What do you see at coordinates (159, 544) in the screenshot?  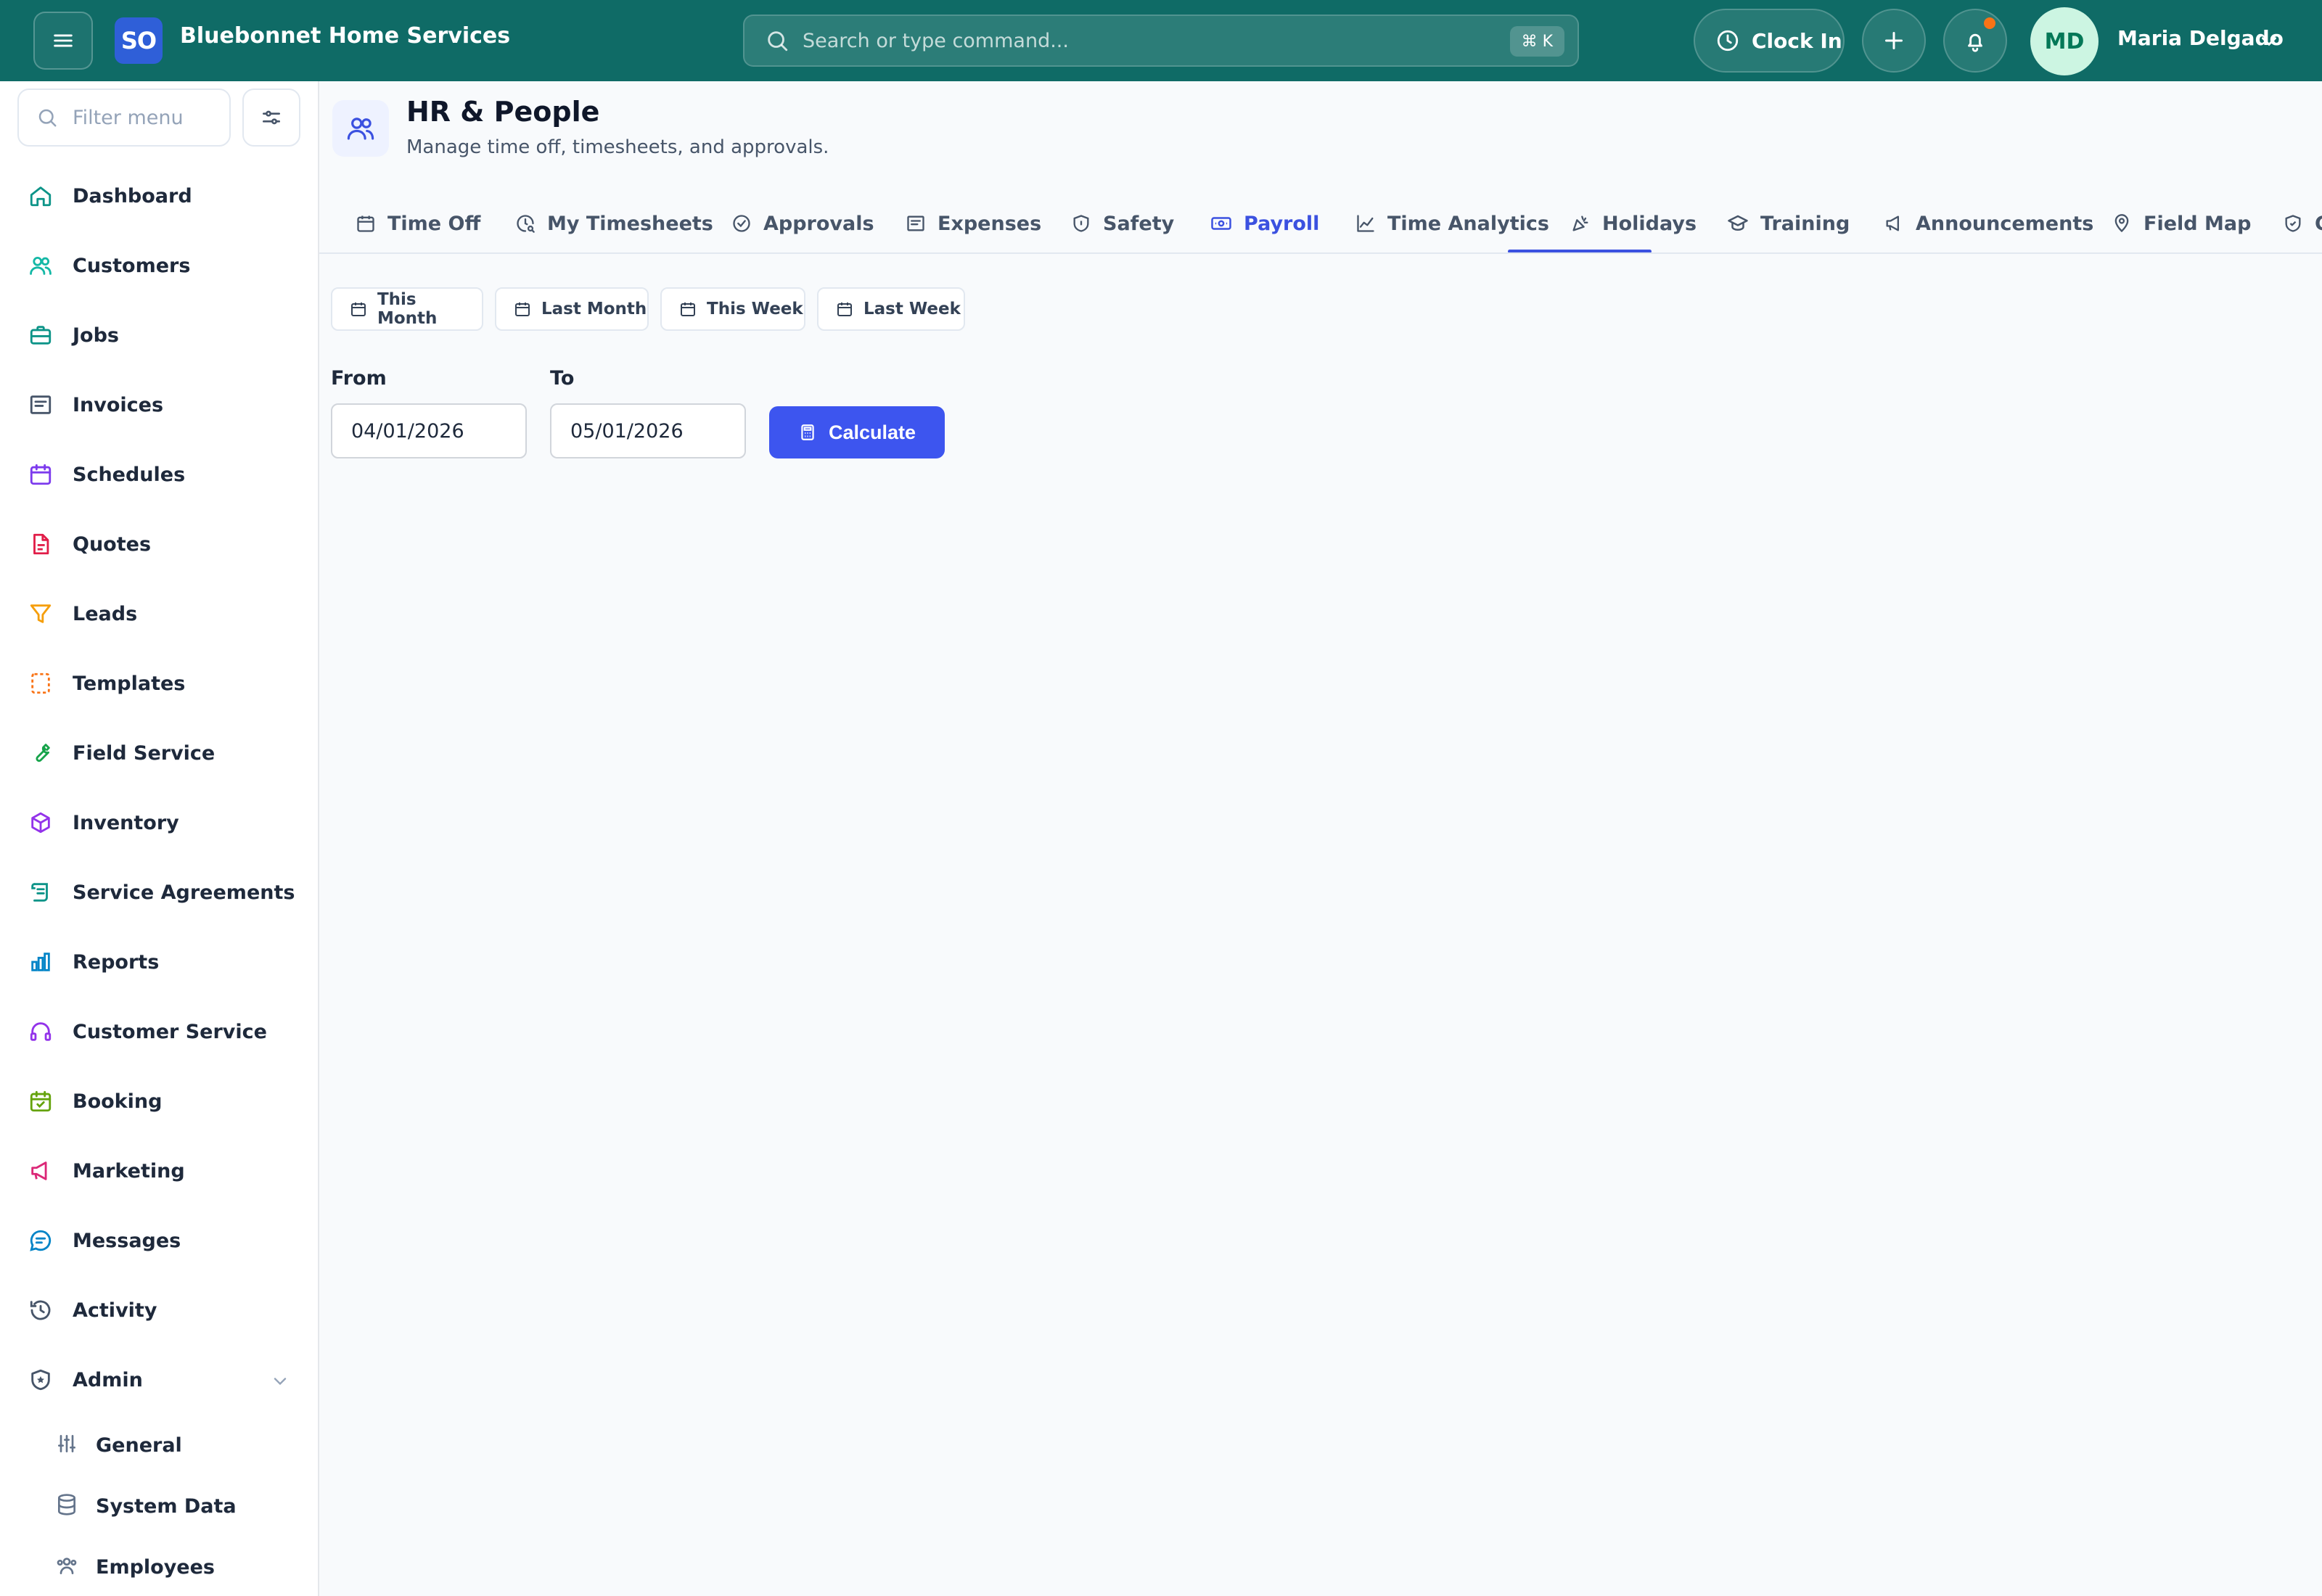 I see `sidebar-item-quotes: Quotes` at bounding box center [159, 544].